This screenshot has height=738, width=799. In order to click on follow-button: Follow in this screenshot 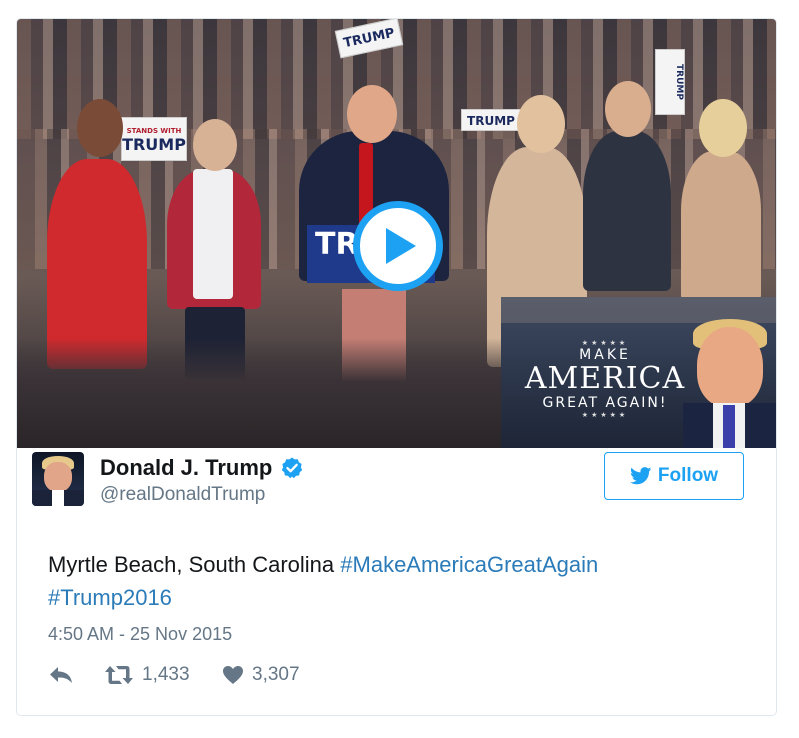, I will do `click(674, 476)`.